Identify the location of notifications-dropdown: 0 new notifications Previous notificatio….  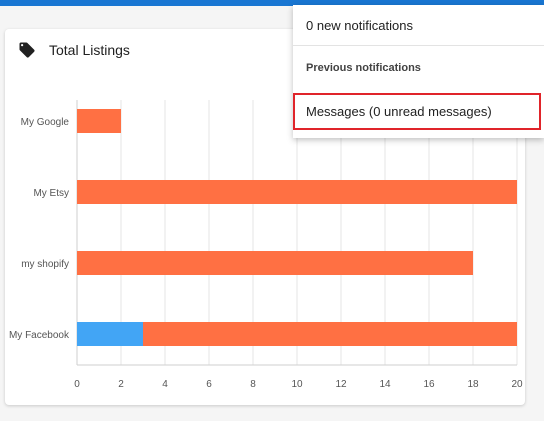
(418, 71).